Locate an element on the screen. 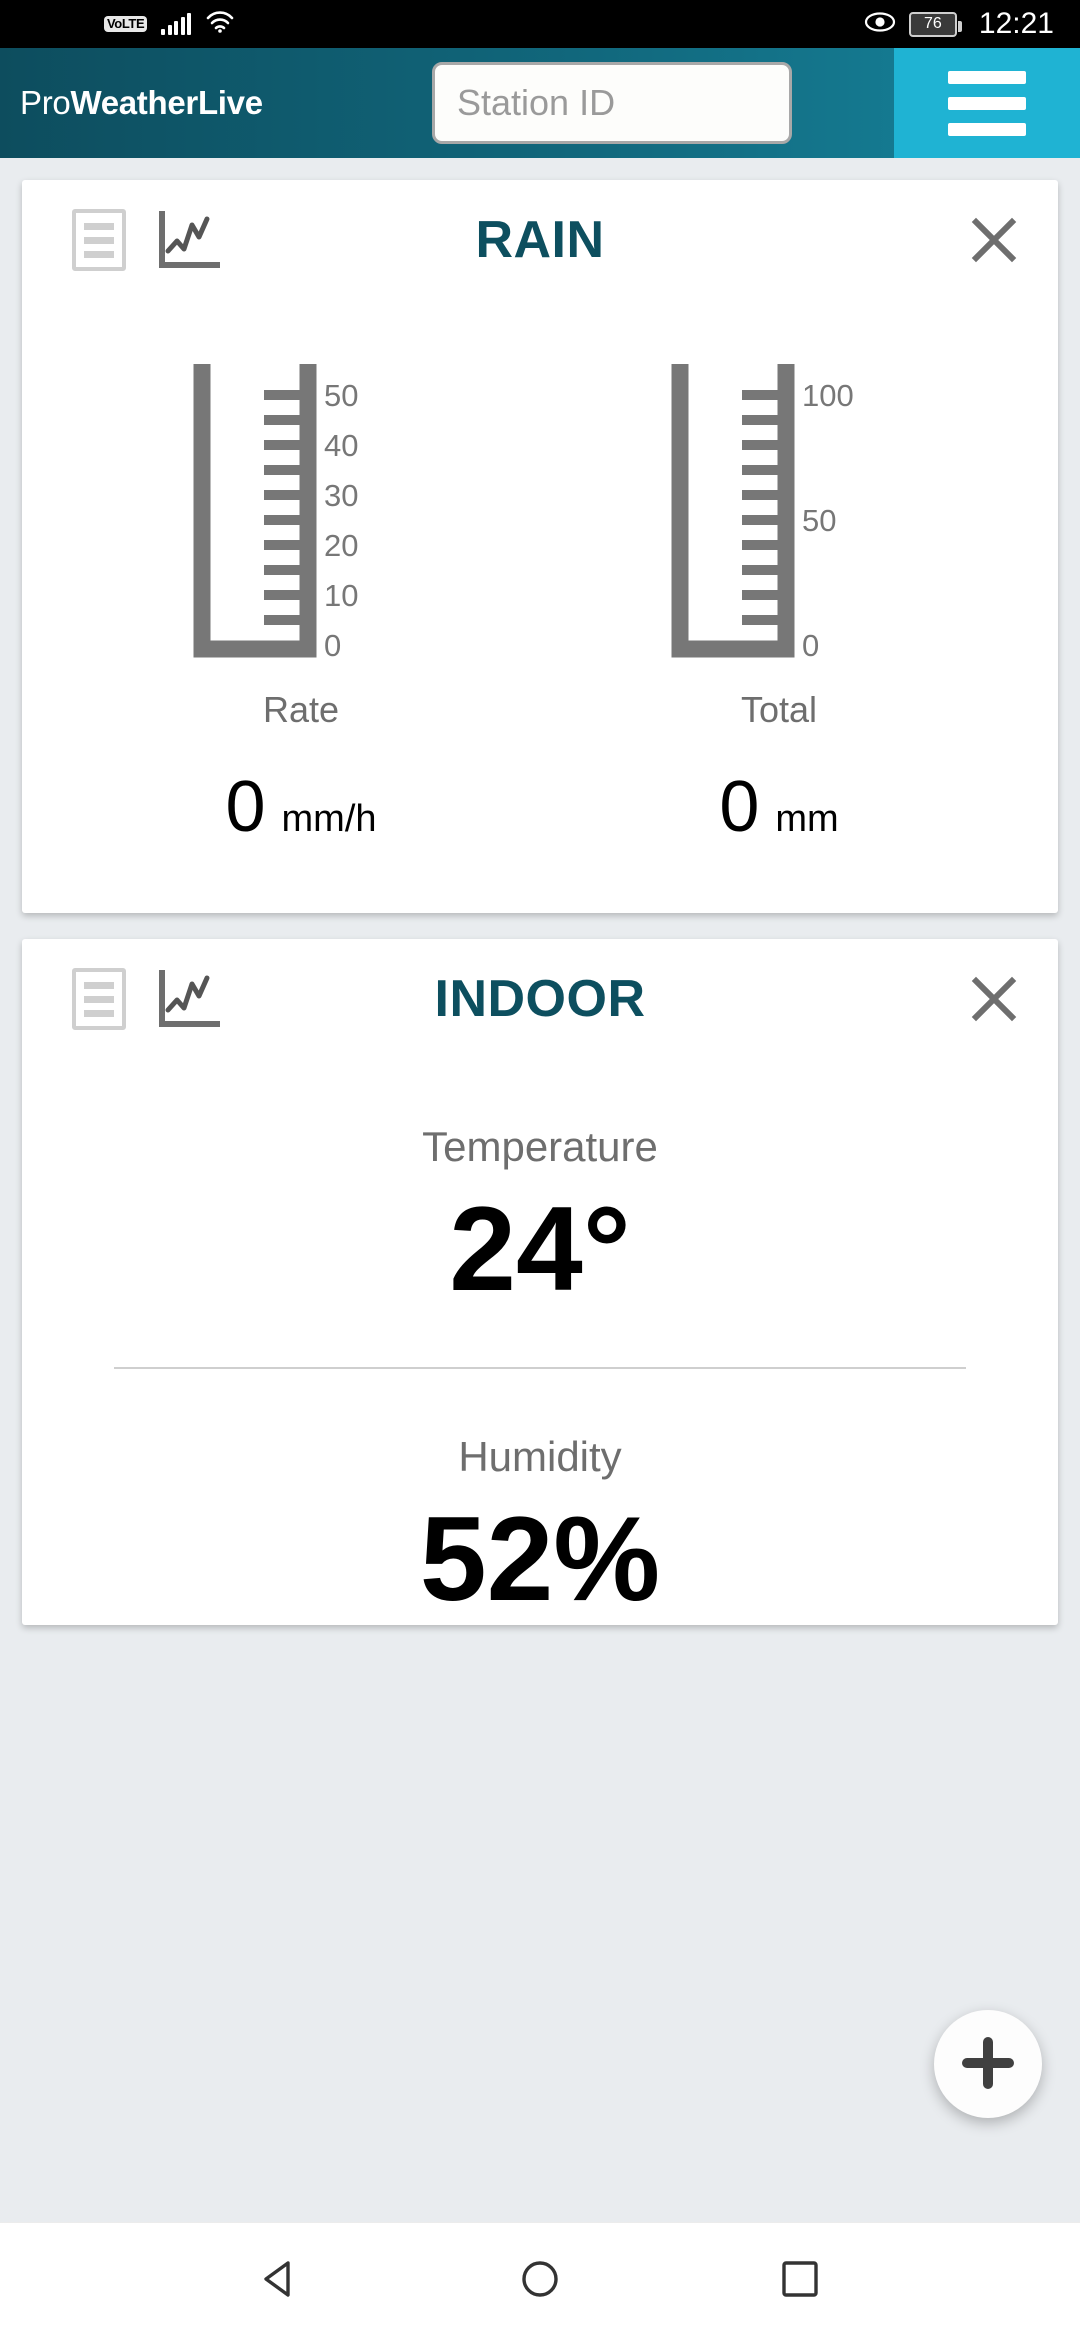 This screenshot has width=1080, height=2340. status-bar: VoLTE 76 12:21 is located at coordinates (540, 24).